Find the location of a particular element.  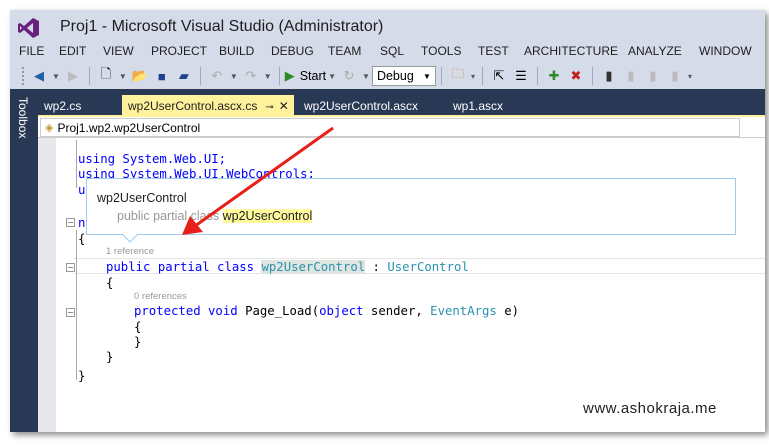

bookmark-icon: ▮ is located at coordinates (609, 76).